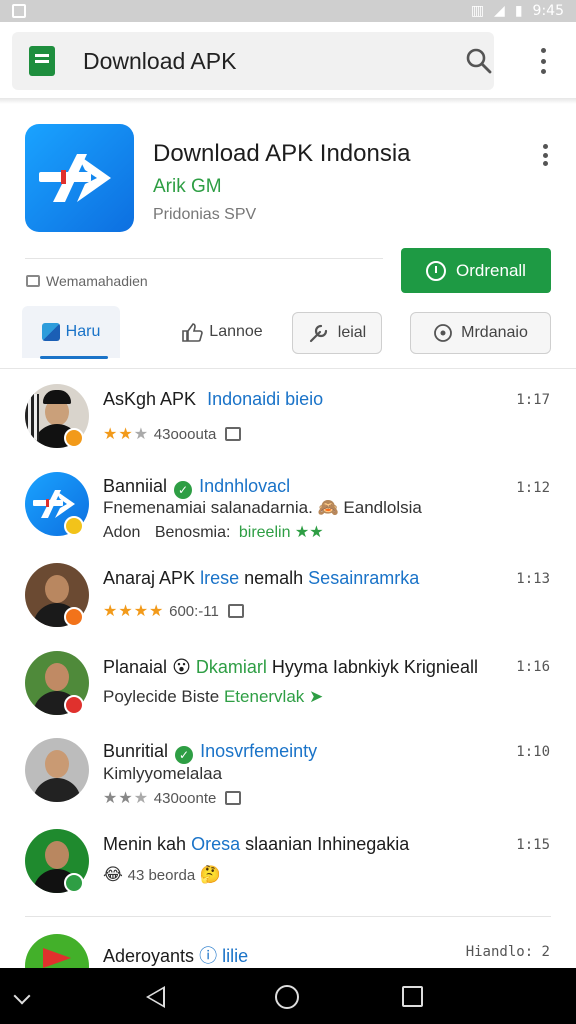 This screenshot has width=576, height=1024. Describe the element at coordinates (533, 752) in the screenshot. I see `item-time: 1:10` at that location.